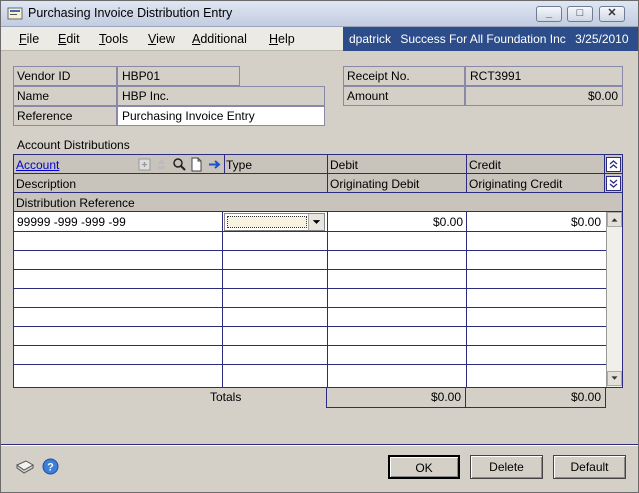  I want to click on menu-view: View, so click(161, 39).